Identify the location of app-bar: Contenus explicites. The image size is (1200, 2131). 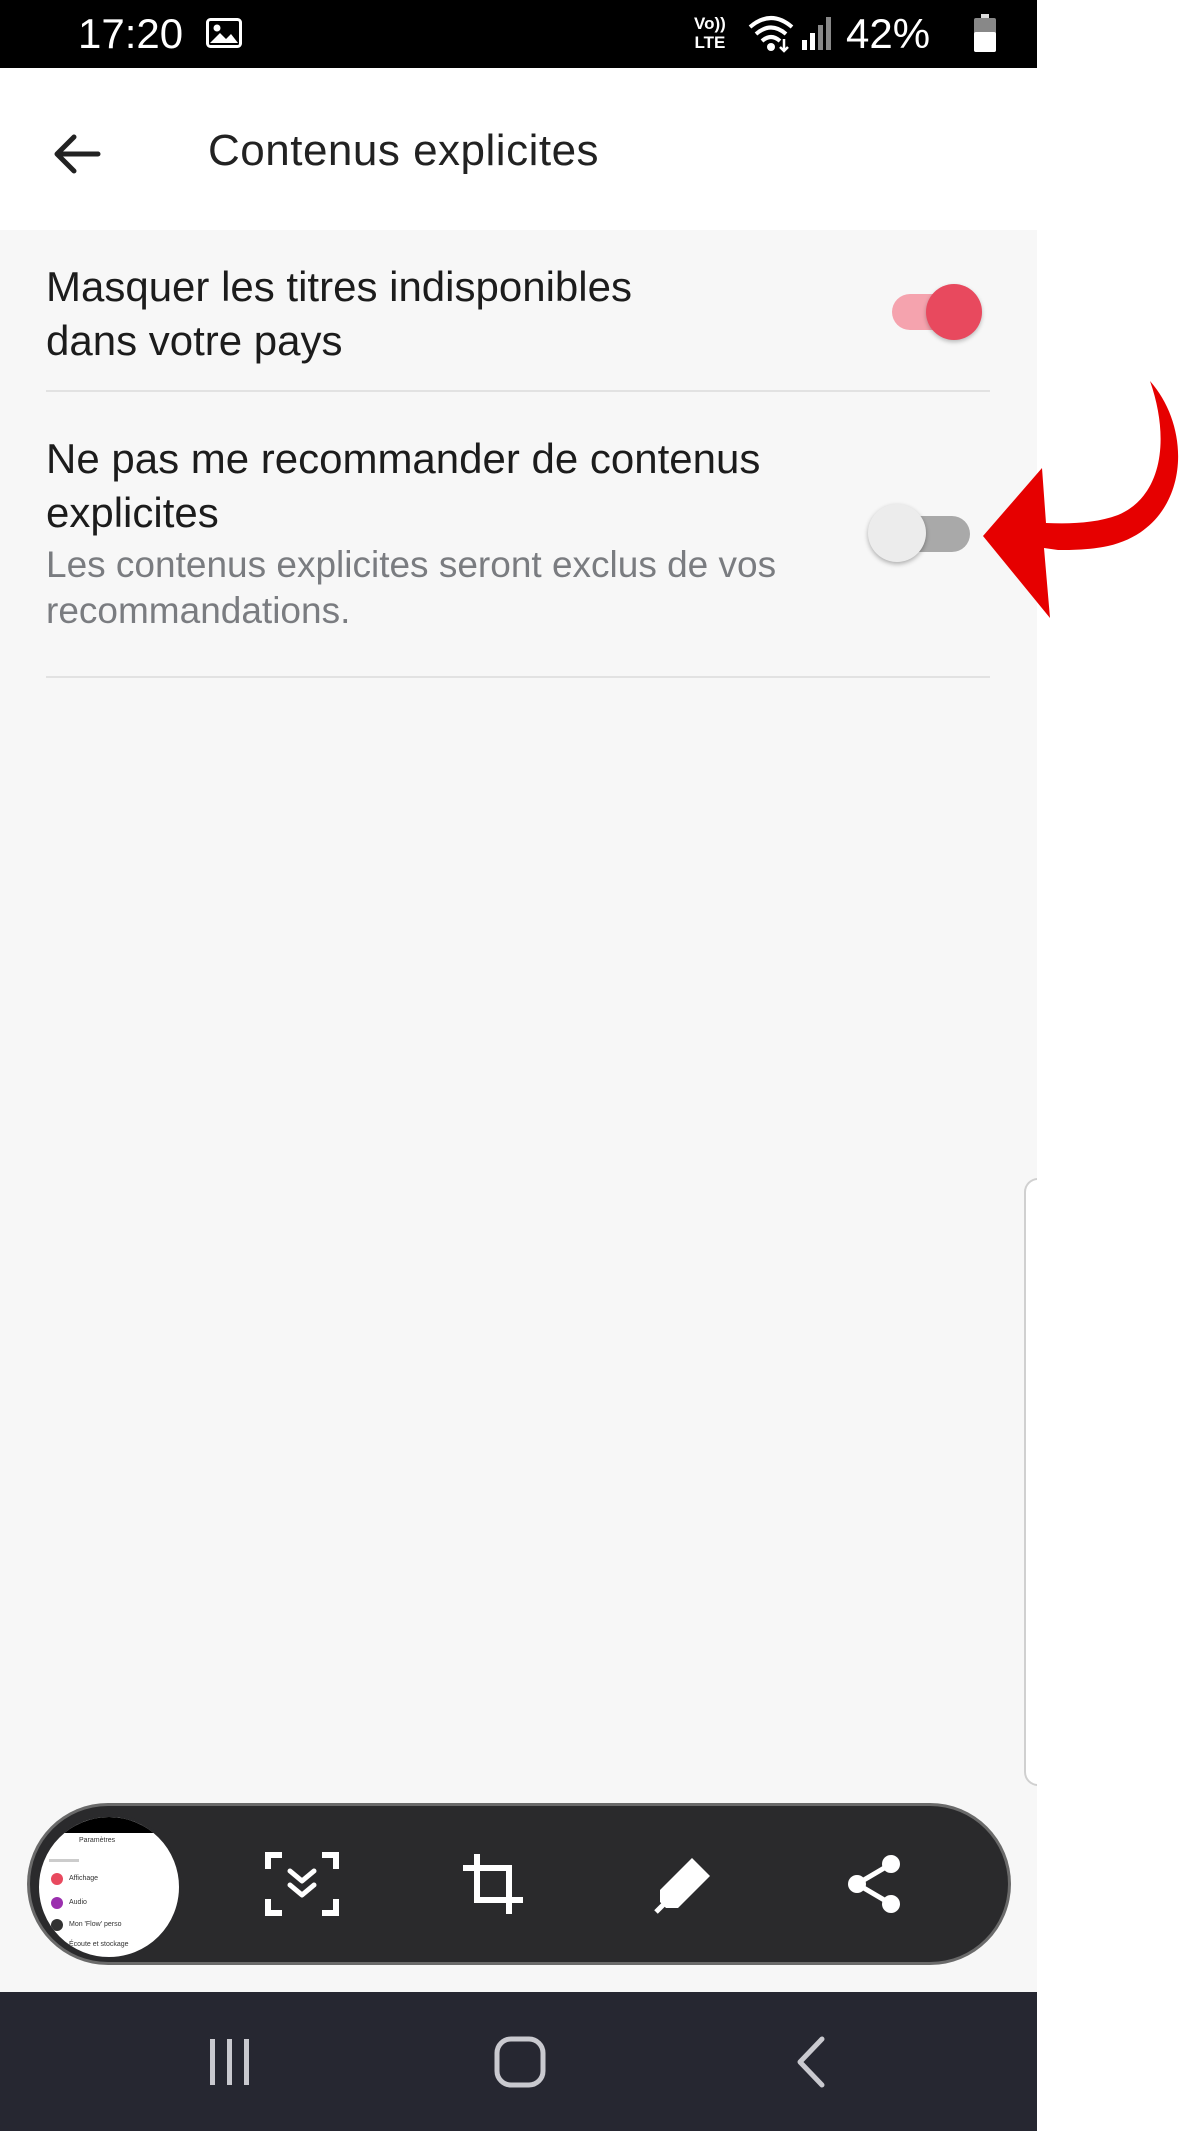
(518, 149).